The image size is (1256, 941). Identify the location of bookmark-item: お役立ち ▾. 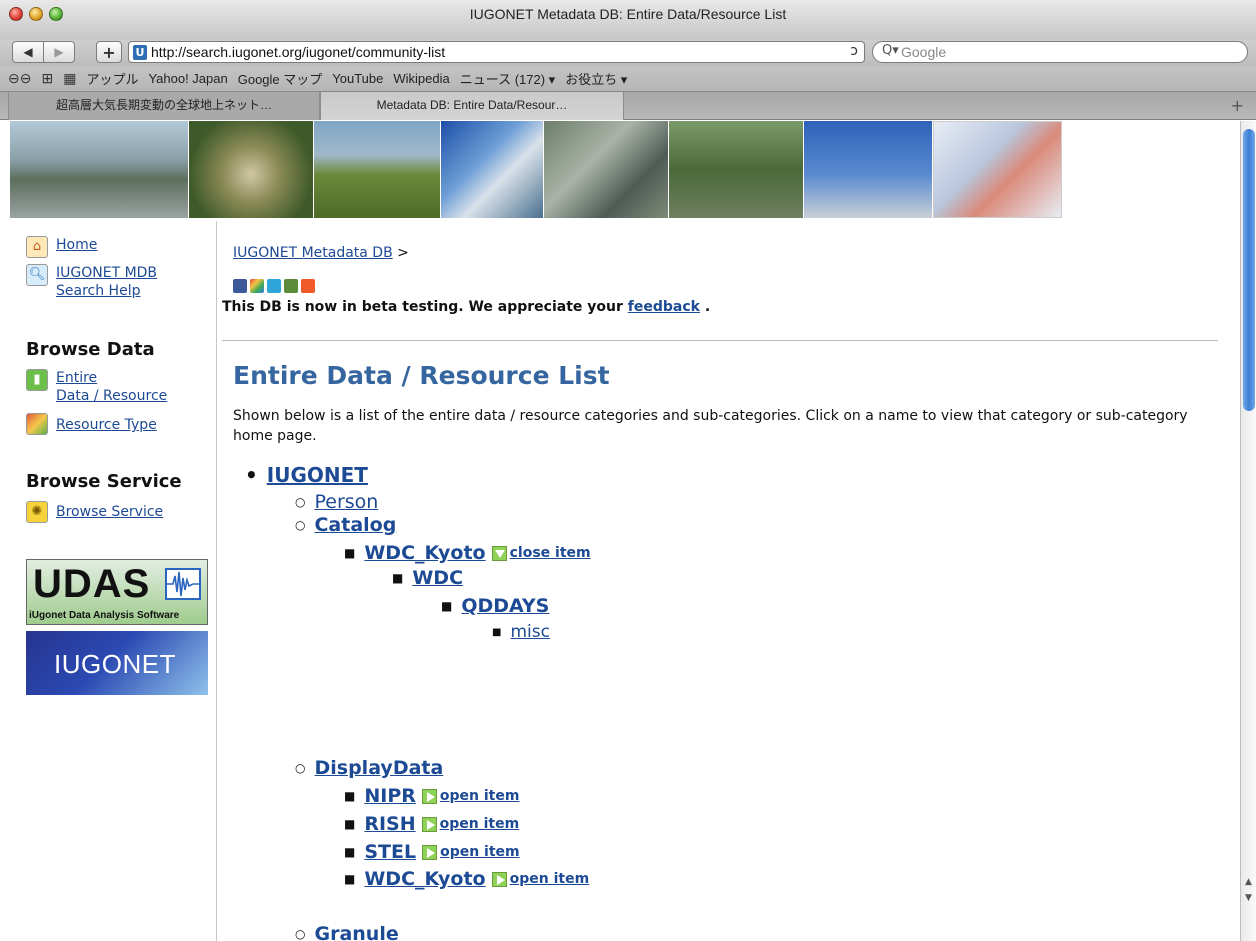
(596, 78).